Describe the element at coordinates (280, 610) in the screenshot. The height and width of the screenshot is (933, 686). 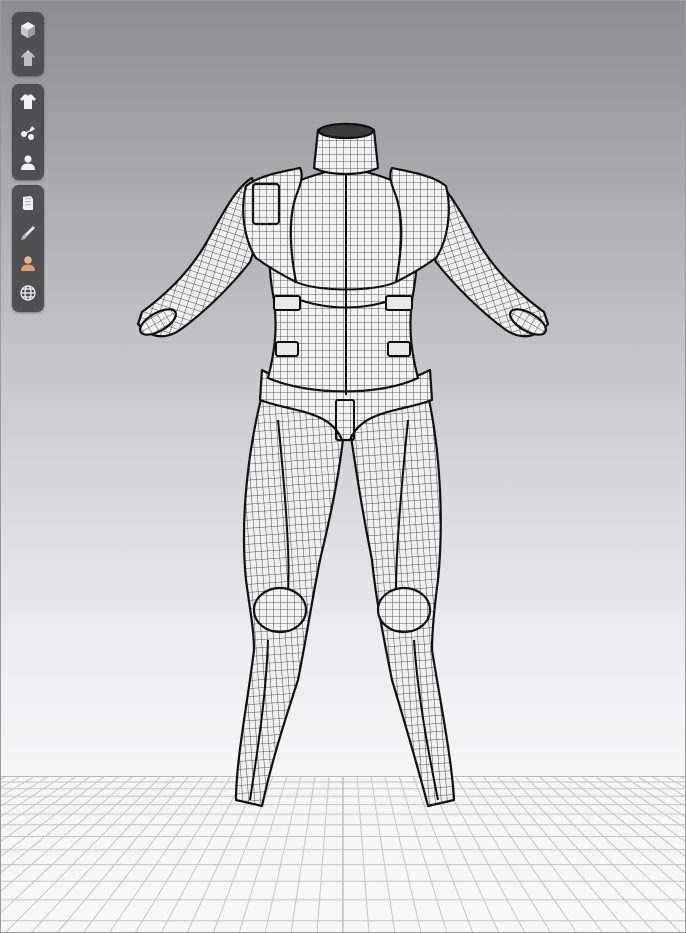
I see `left-knee-pad` at that location.